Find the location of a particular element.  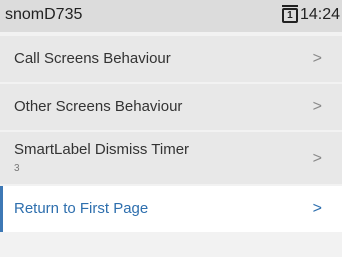

status-bar: snomD735 1 14:24 is located at coordinates (171, 16).